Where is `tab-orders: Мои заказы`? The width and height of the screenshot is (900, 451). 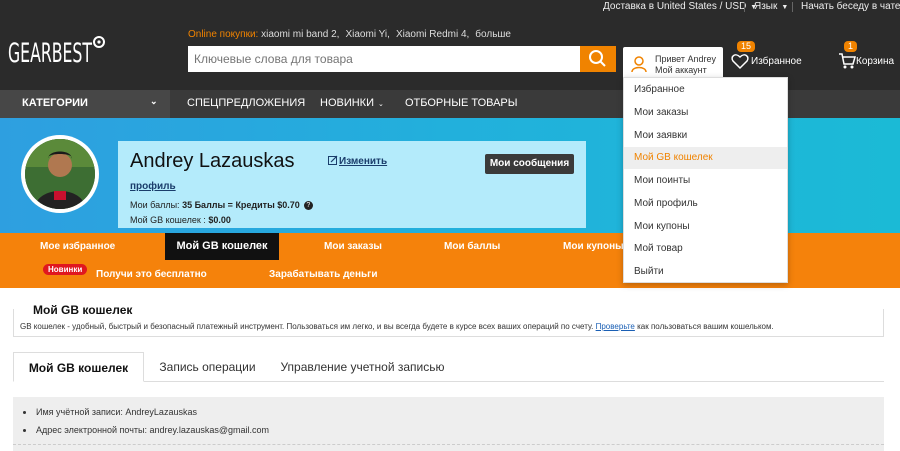 tab-orders: Мои заказы is located at coordinates (353, 246).